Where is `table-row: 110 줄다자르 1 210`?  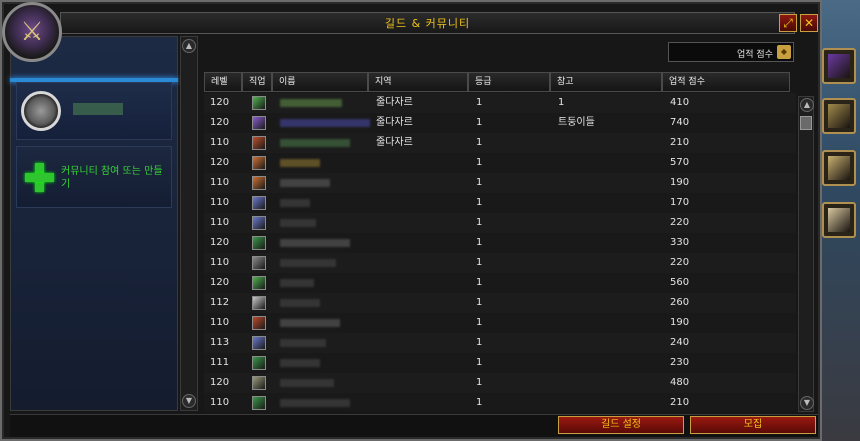 table-row: 110 줄다자르 1 210 is located at coordinates (500, 143).